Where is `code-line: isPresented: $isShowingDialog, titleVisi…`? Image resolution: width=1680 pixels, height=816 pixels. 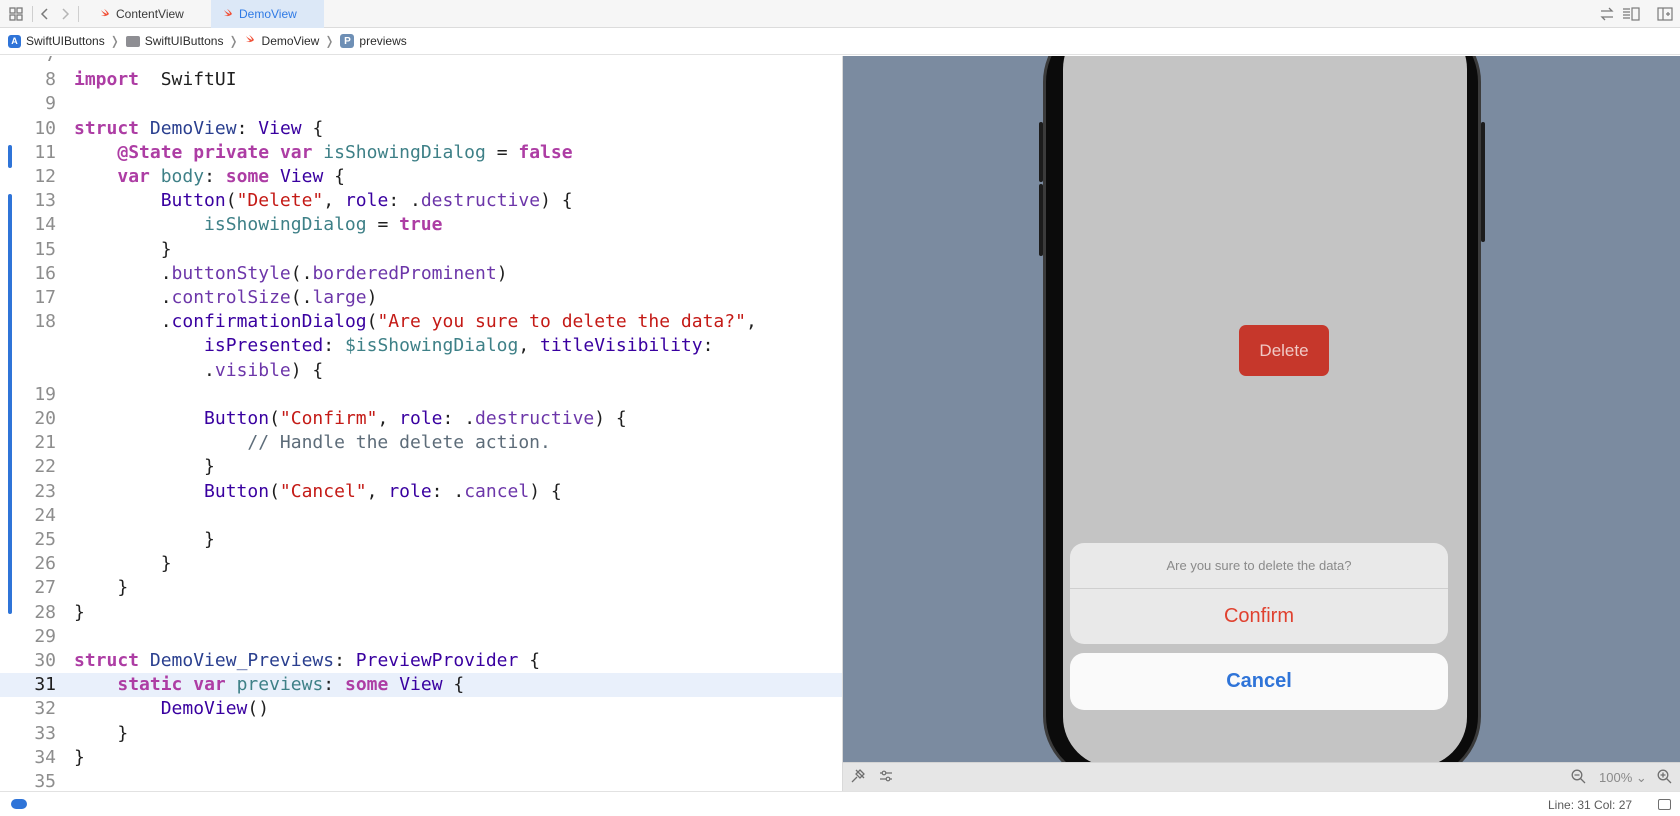 code-line: isPresented: $isShowingDialog, titleVisi… is located at coordinates (421, 346).